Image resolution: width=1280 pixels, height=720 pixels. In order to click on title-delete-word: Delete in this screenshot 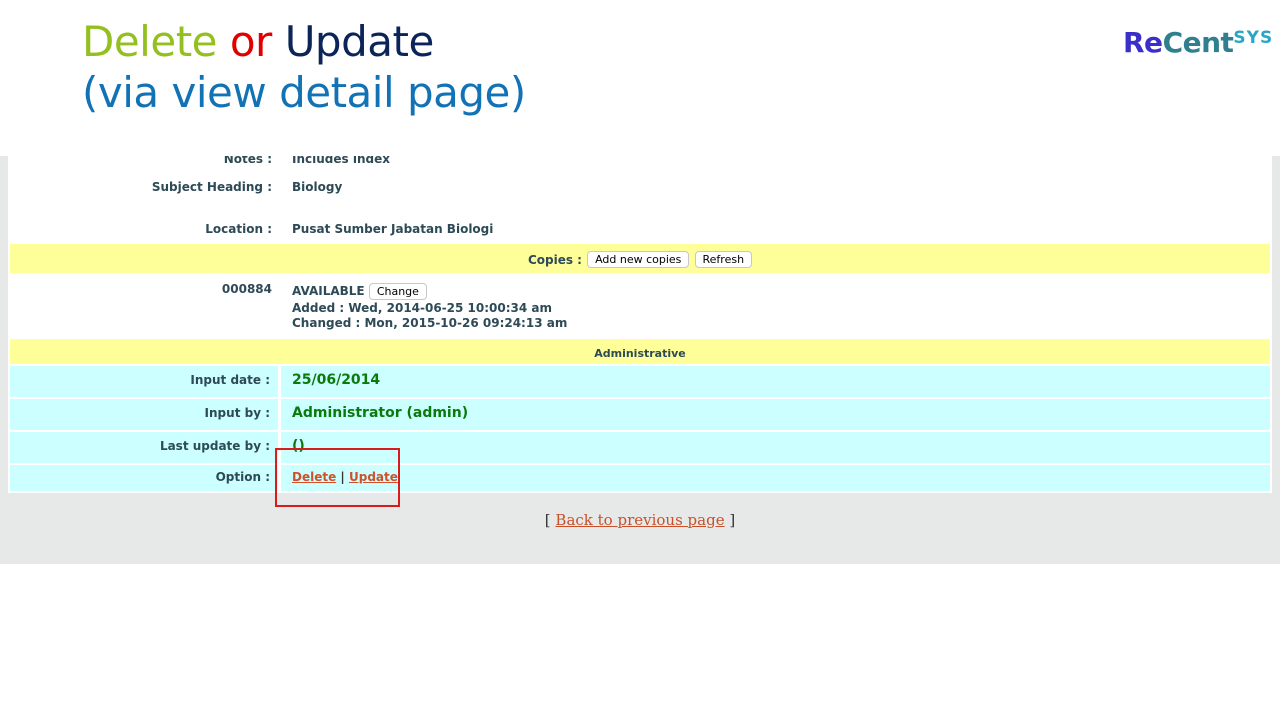, I will do `click(150, 41)`.